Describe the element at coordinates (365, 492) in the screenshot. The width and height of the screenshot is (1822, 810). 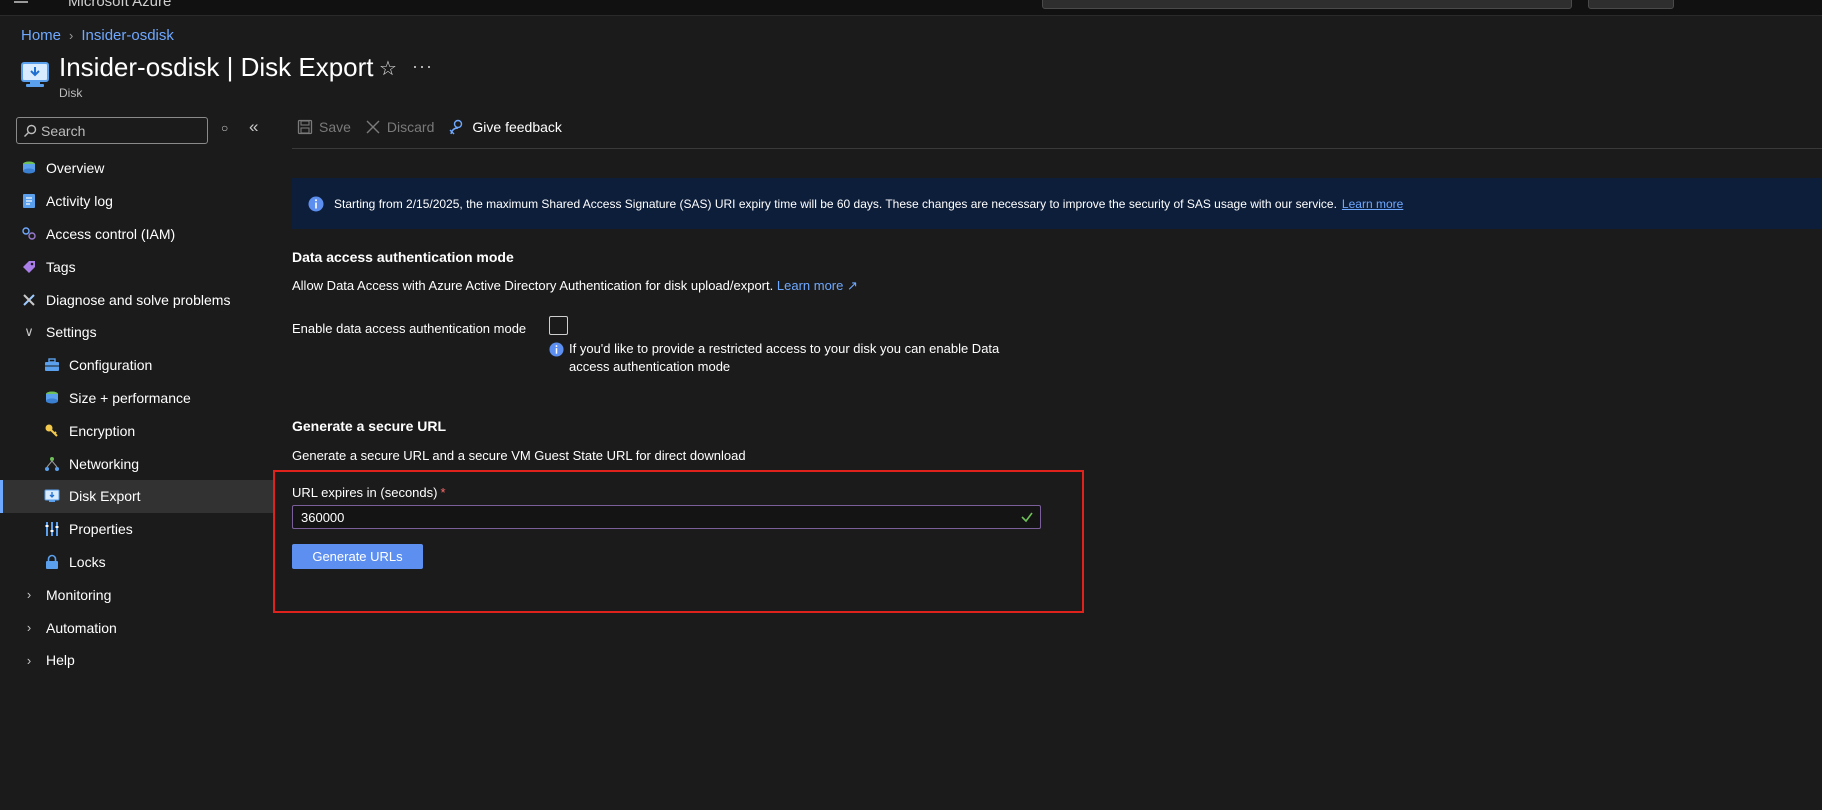
I see `url-expiry-label-text: URL expires in (seconds)` at that location.